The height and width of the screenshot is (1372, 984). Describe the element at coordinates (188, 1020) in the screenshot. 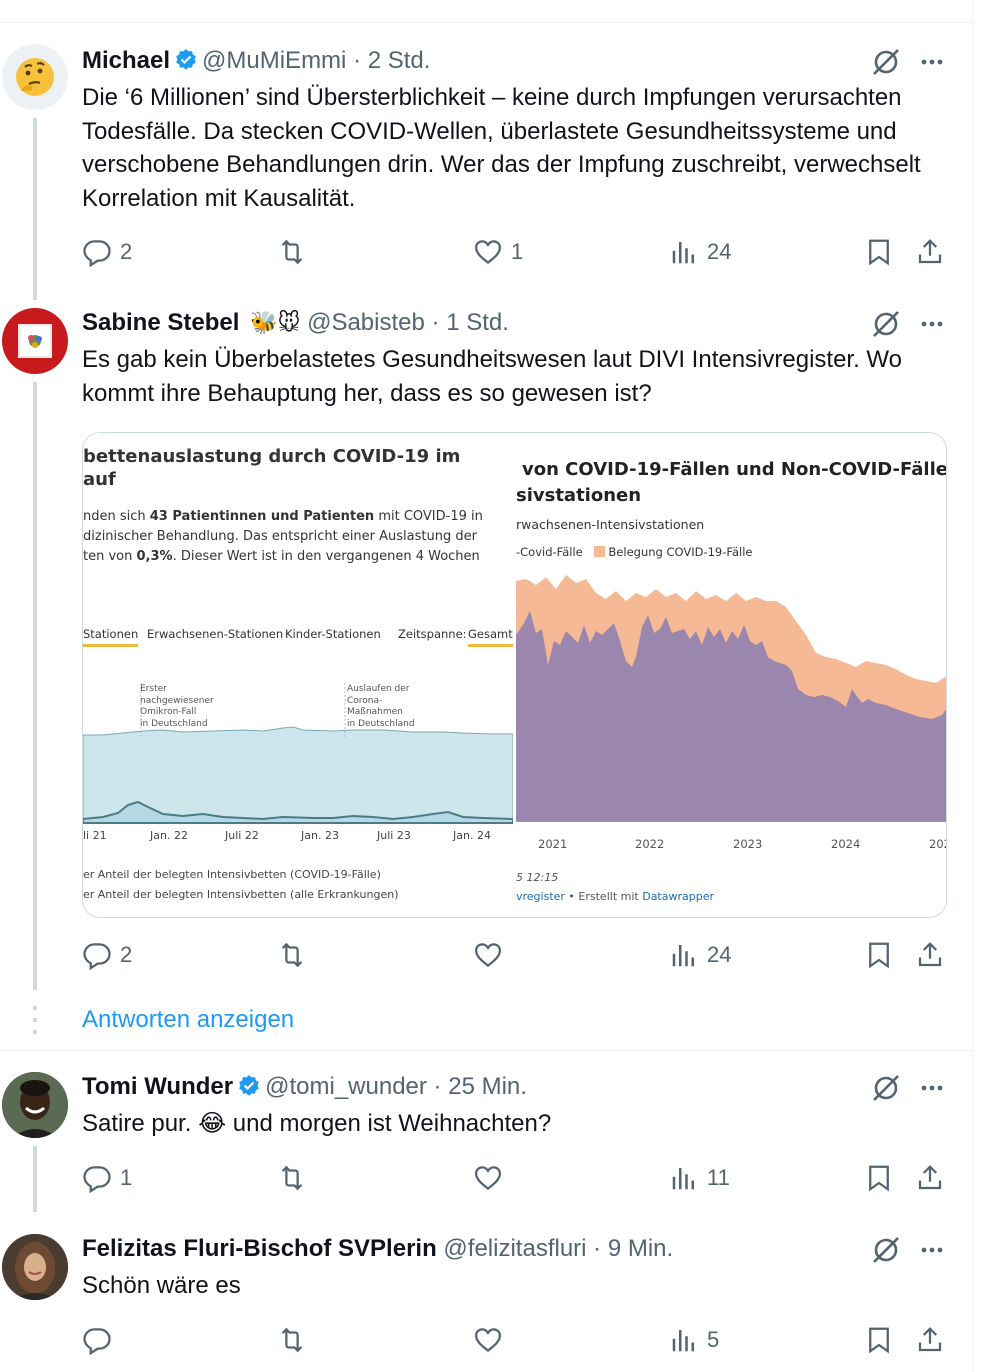

I see `show-replies-link: Antworten anzeigen` at that location.